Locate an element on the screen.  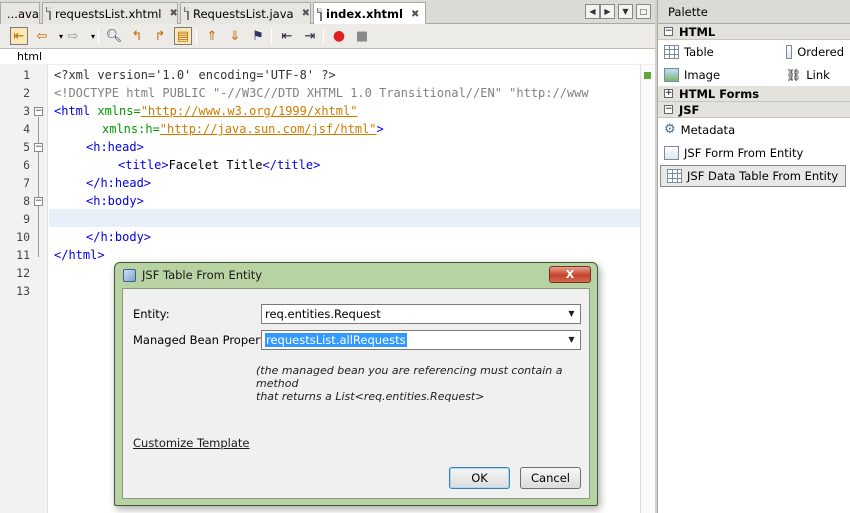
table-icon is located at coordinates (671, 51).